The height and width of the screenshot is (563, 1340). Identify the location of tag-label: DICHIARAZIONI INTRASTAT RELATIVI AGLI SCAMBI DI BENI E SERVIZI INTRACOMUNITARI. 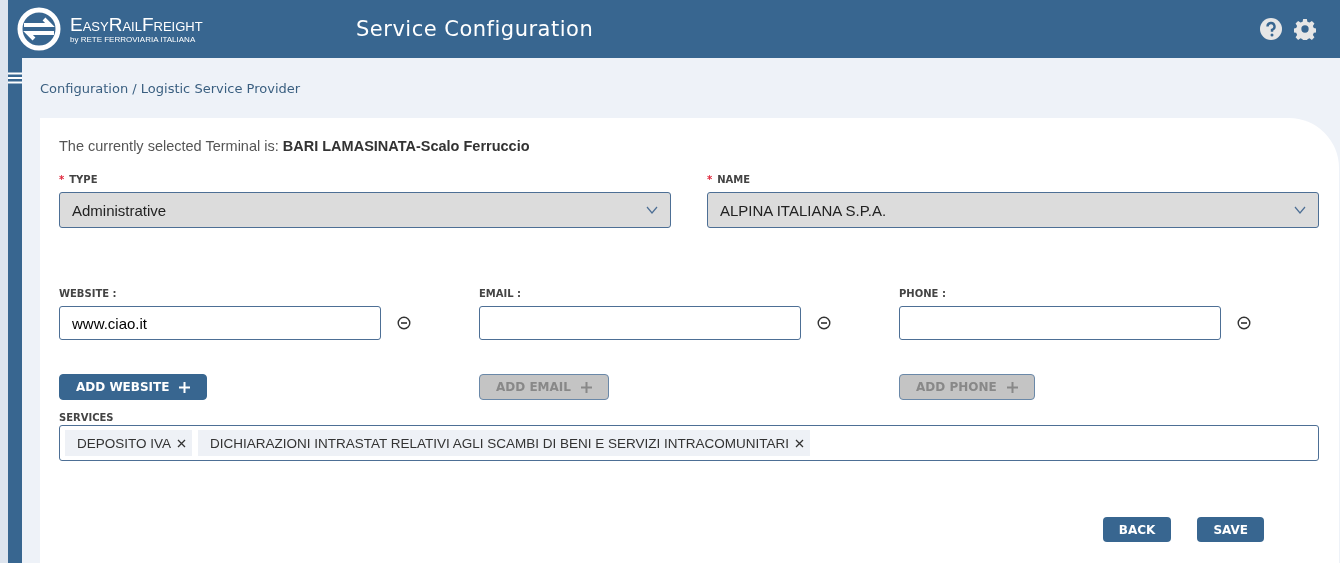
(500, 443).